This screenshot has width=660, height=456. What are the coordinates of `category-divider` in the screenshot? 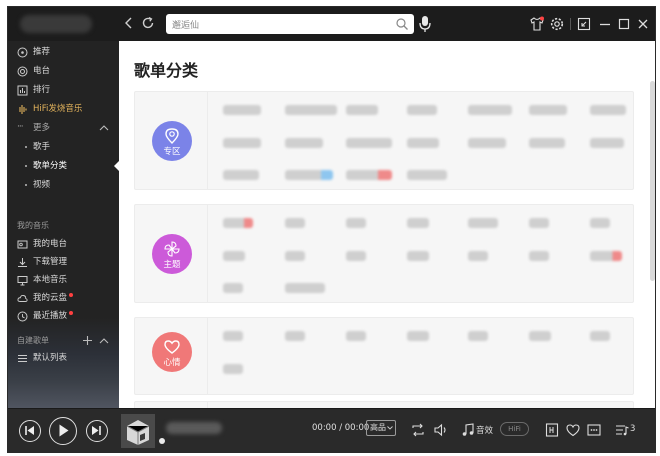 It's located at (207, 253).